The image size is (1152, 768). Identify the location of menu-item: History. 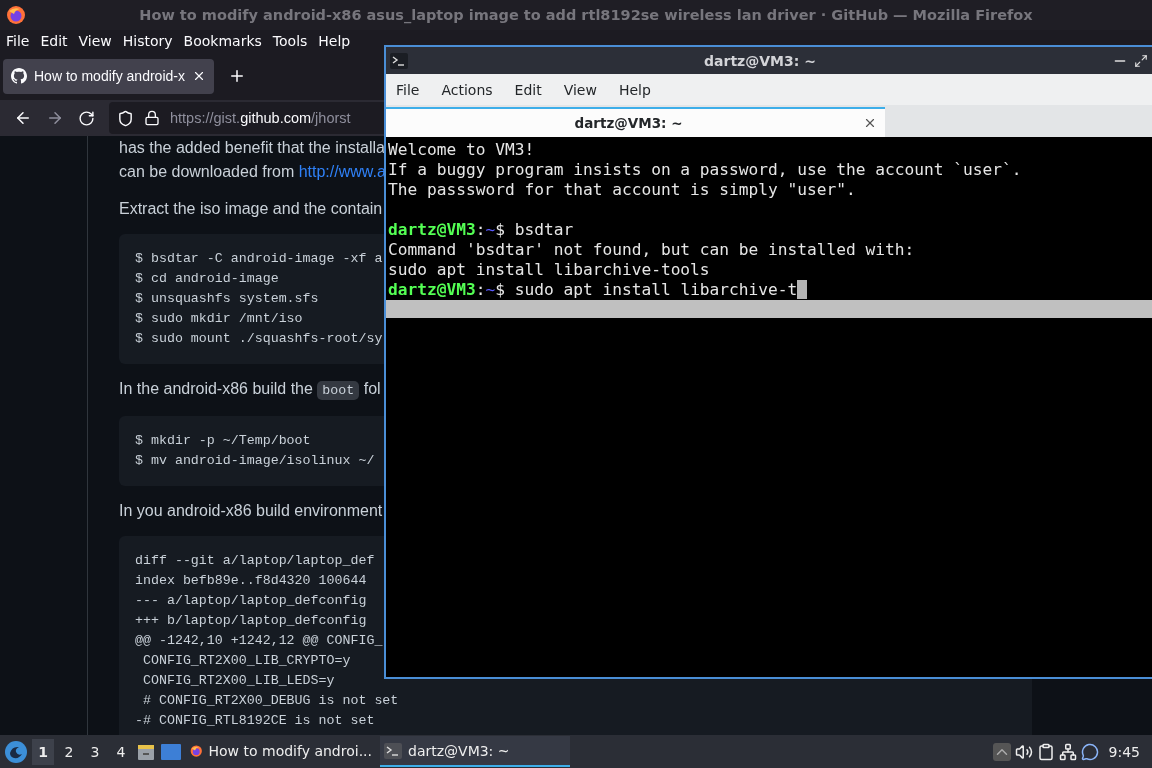
(153, 41).